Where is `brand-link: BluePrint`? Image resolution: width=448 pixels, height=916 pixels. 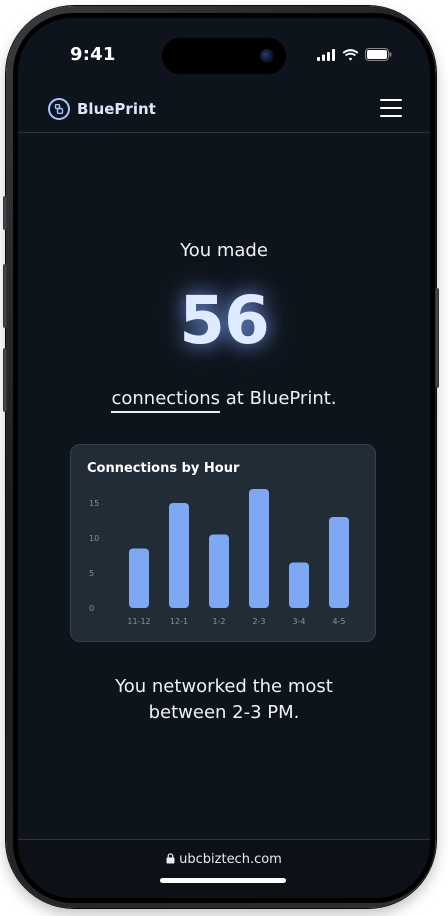
brand-link: BluePrint is located at coordinates (102, 109).